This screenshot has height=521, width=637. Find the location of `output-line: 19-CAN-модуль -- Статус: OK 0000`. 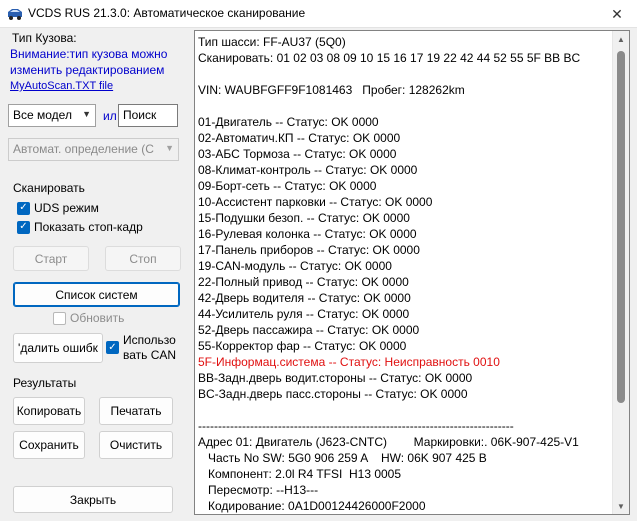

output-line: 19-CAN-модуль -- Статус: OK 0000 is located at coordinates (295, 266).